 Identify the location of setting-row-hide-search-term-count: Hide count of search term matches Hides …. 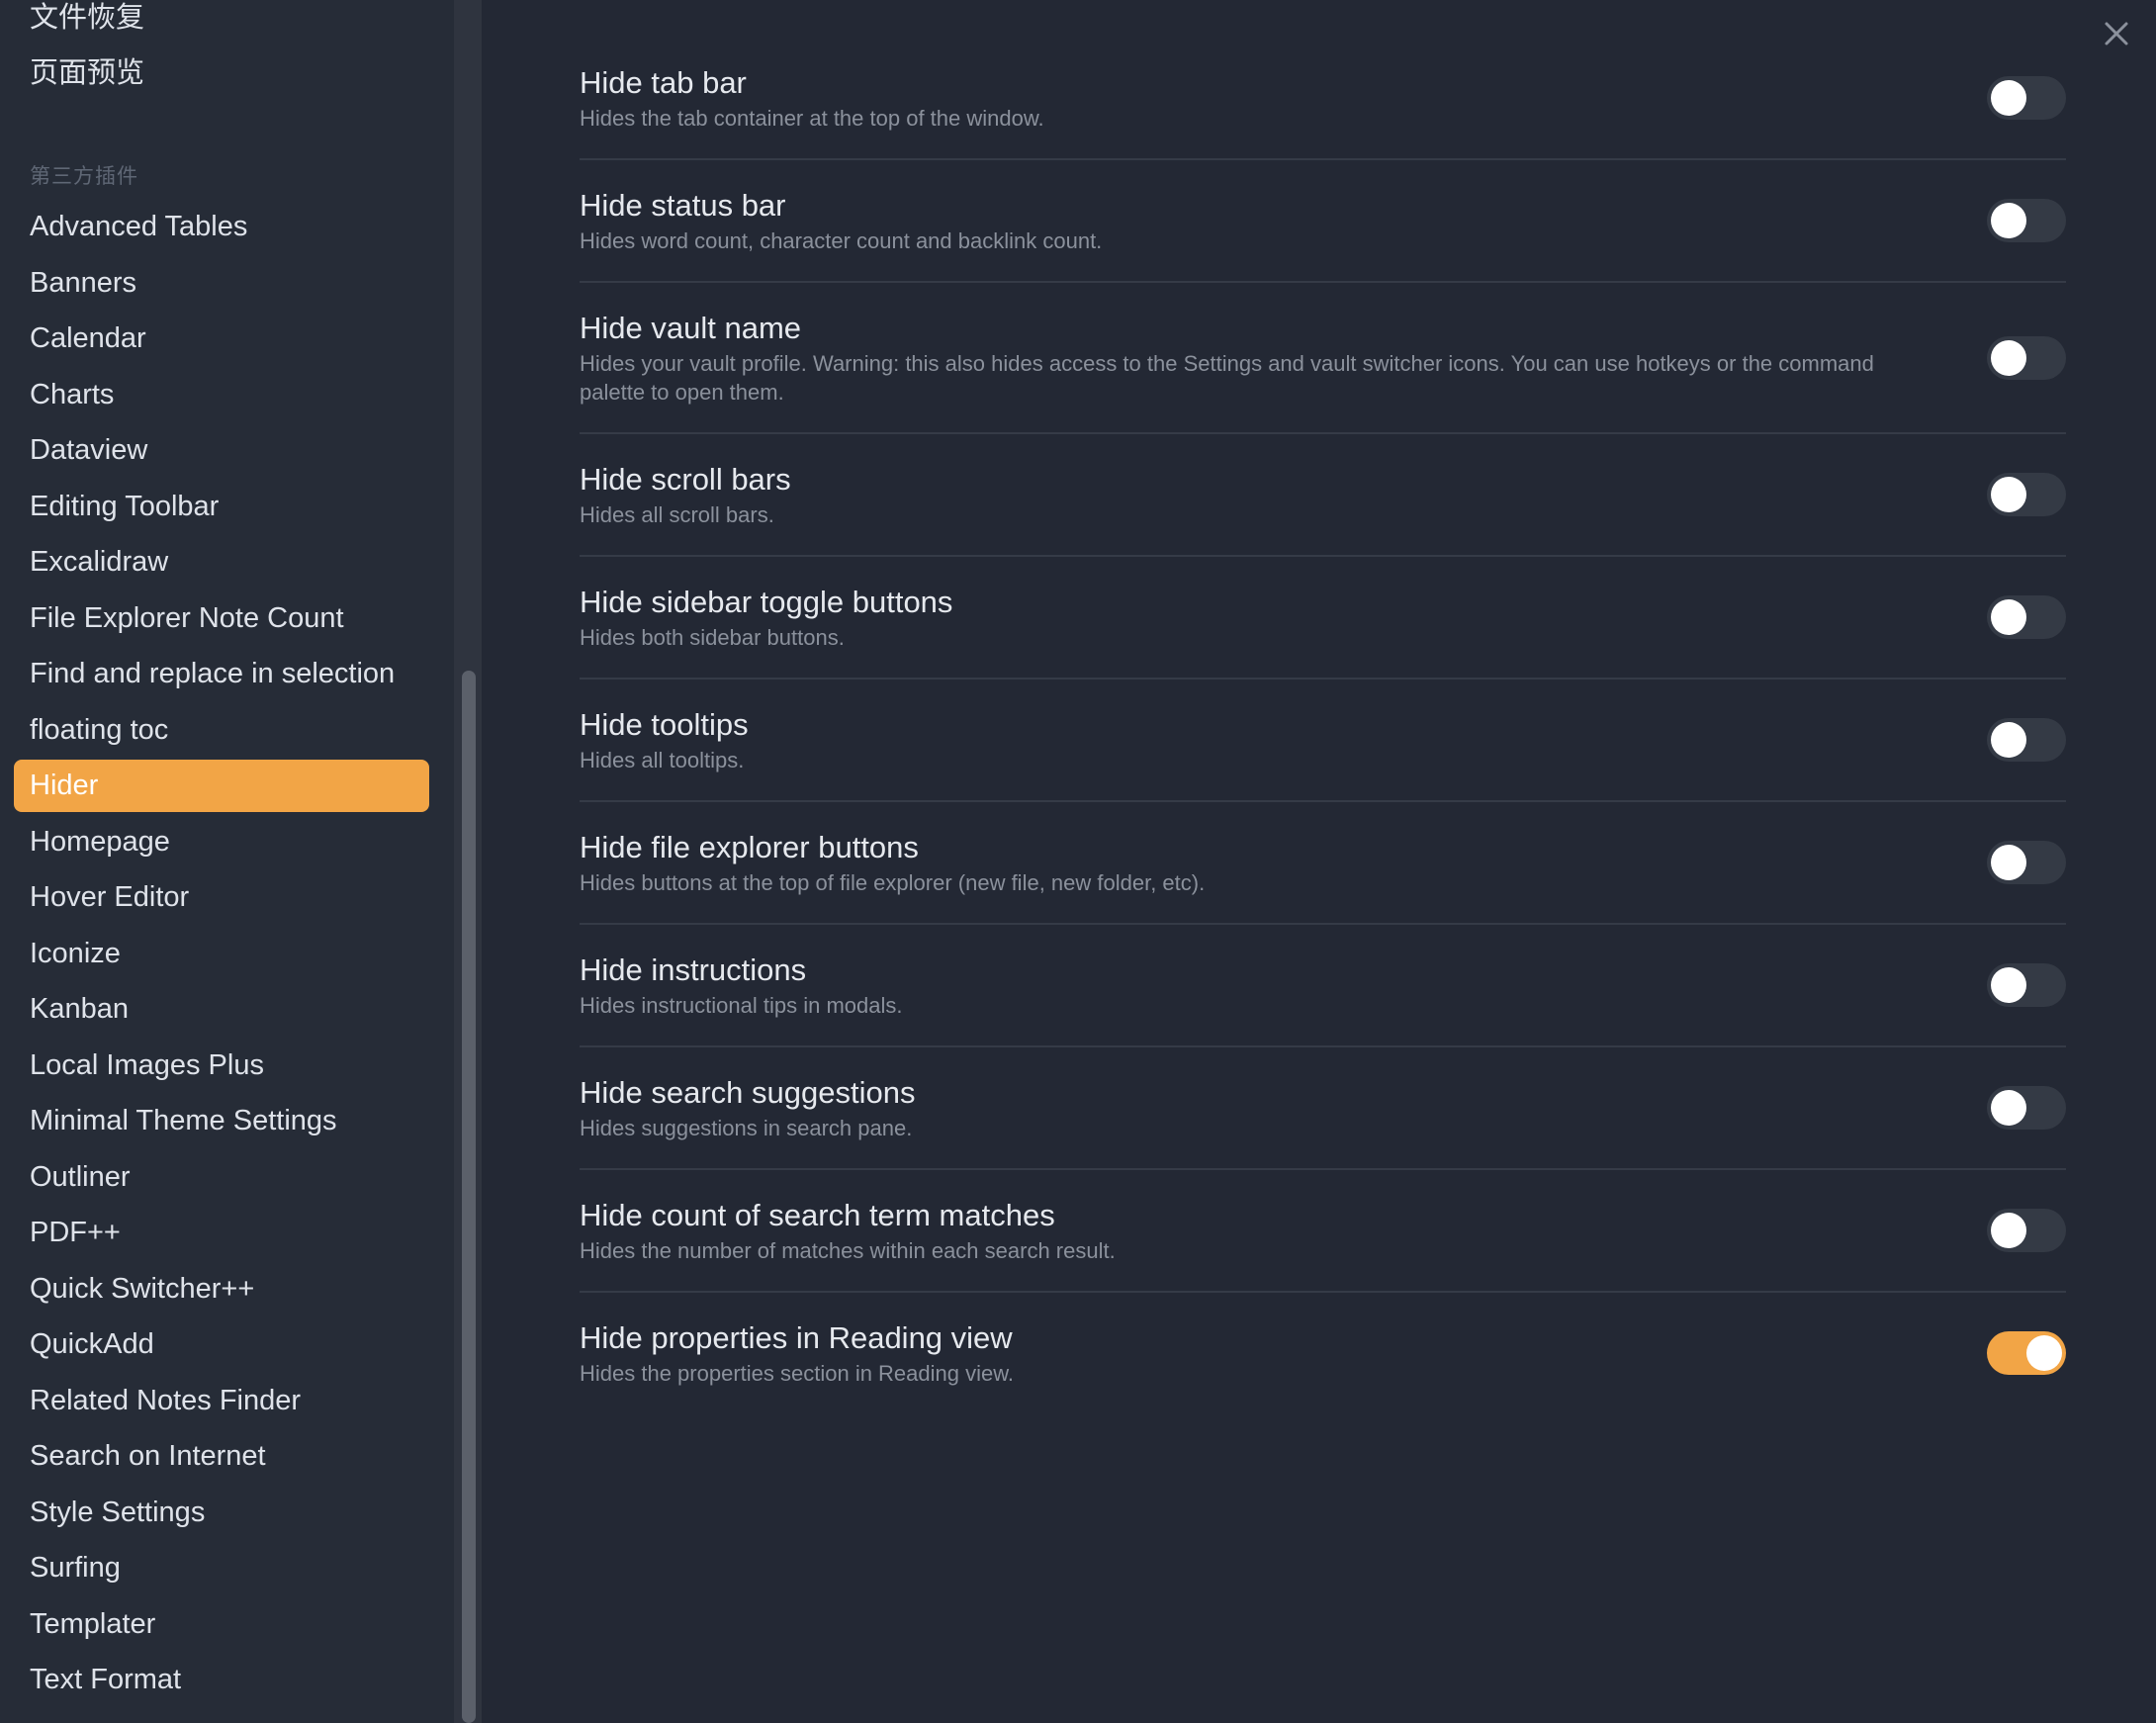
(1323, 1231).